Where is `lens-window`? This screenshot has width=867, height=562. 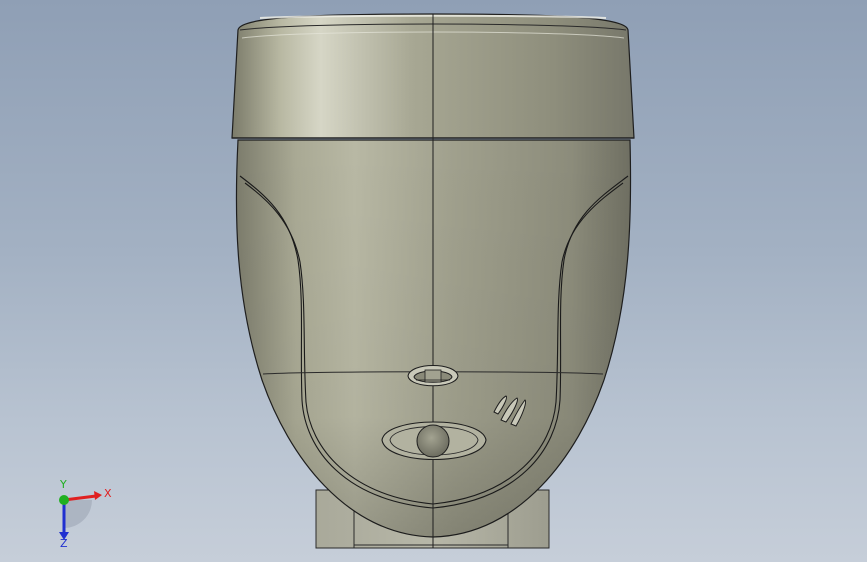 lens-window is located at coordinates (434, 440).